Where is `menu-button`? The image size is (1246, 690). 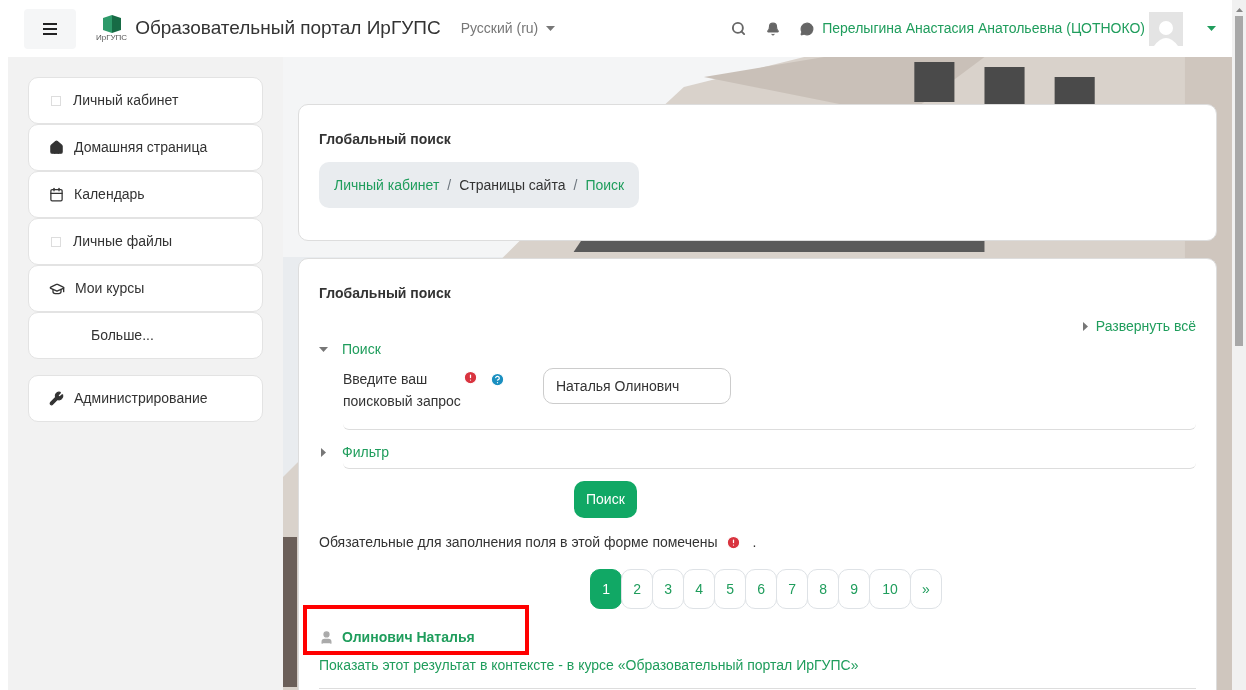 menu-button is located at coordinates (50, 28).